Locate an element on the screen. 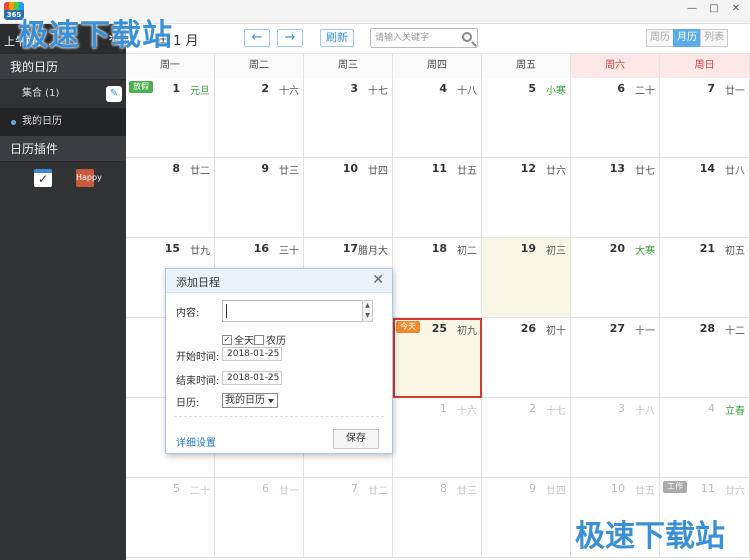 Image resolution: width=750 pixels, height=560 pixels. day-number: 14 is located at coordinates (707, 168).